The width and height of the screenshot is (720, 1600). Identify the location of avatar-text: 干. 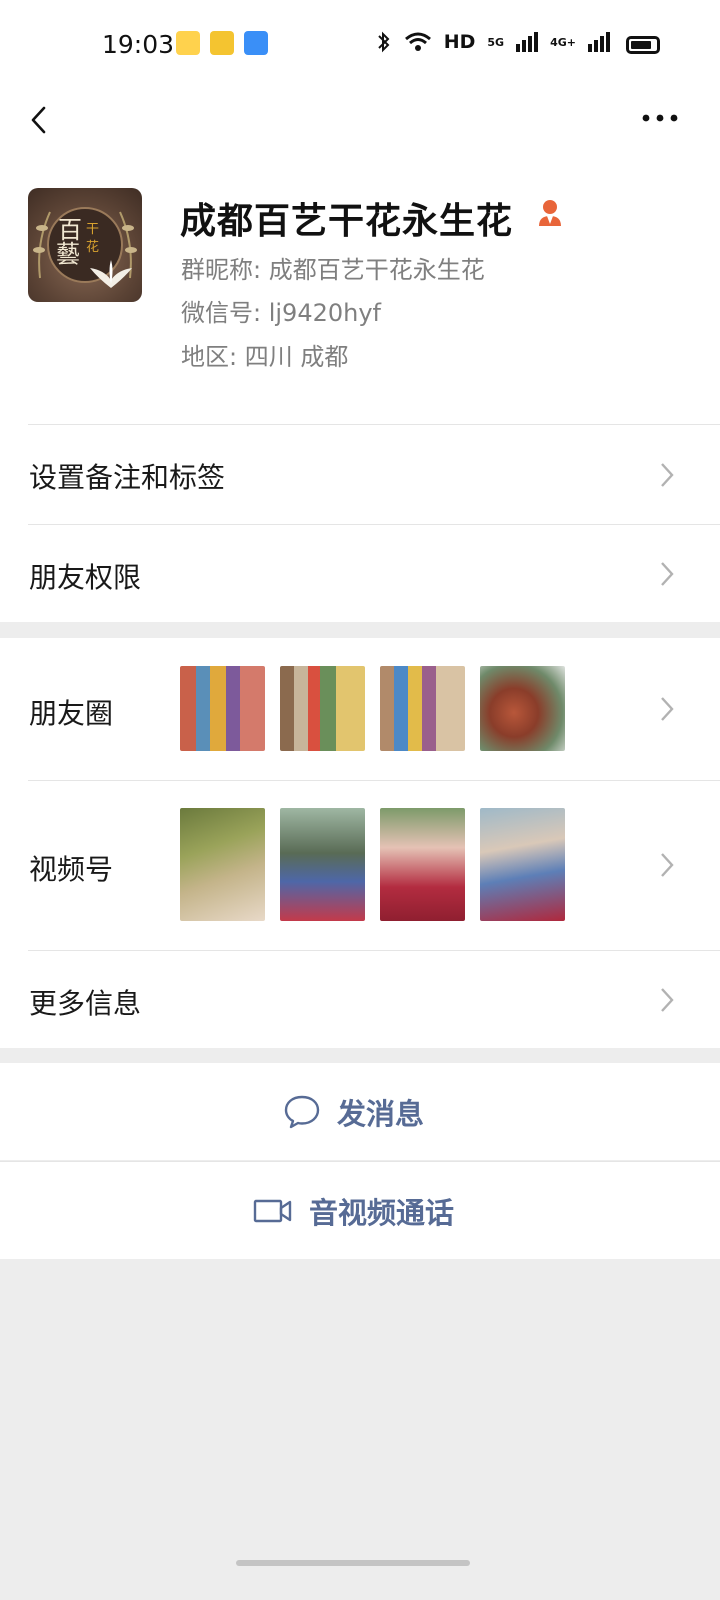
(93, 229).